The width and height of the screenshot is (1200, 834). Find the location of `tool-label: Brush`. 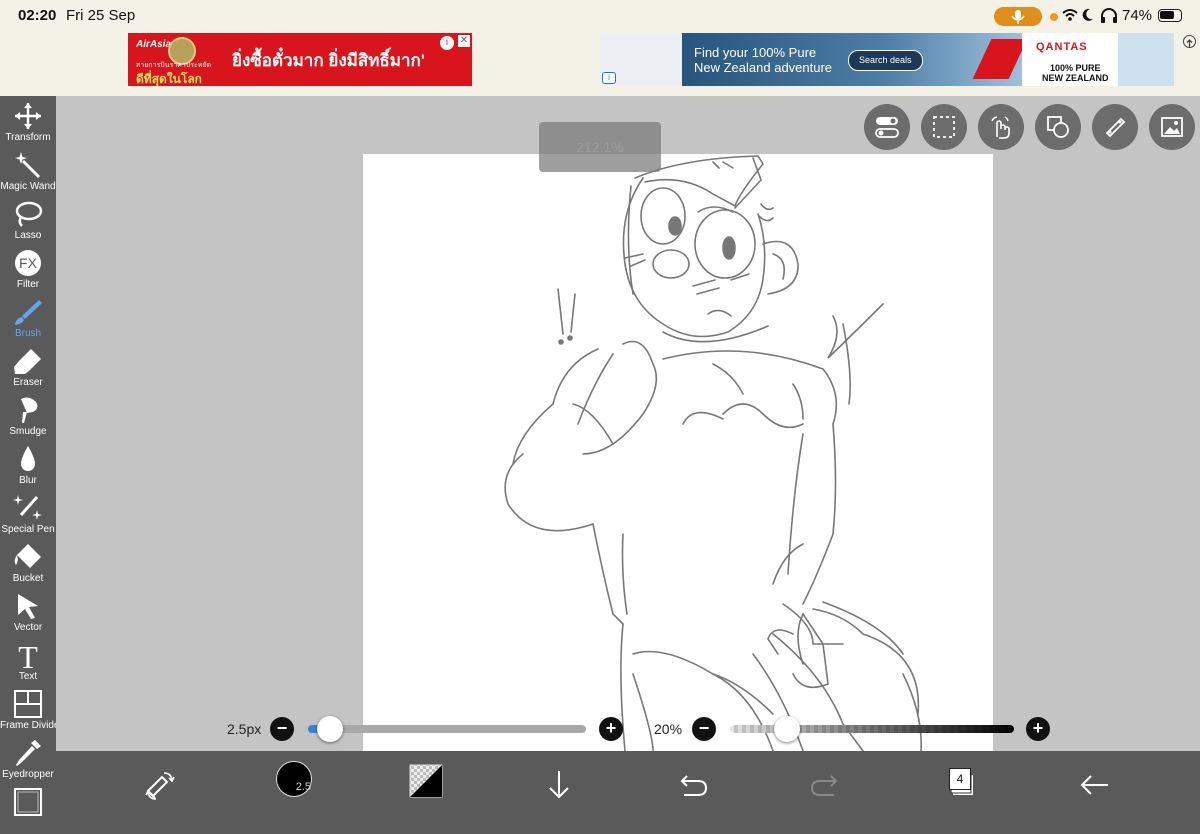

tool-label: Brush is located at coordinates (28, 333).